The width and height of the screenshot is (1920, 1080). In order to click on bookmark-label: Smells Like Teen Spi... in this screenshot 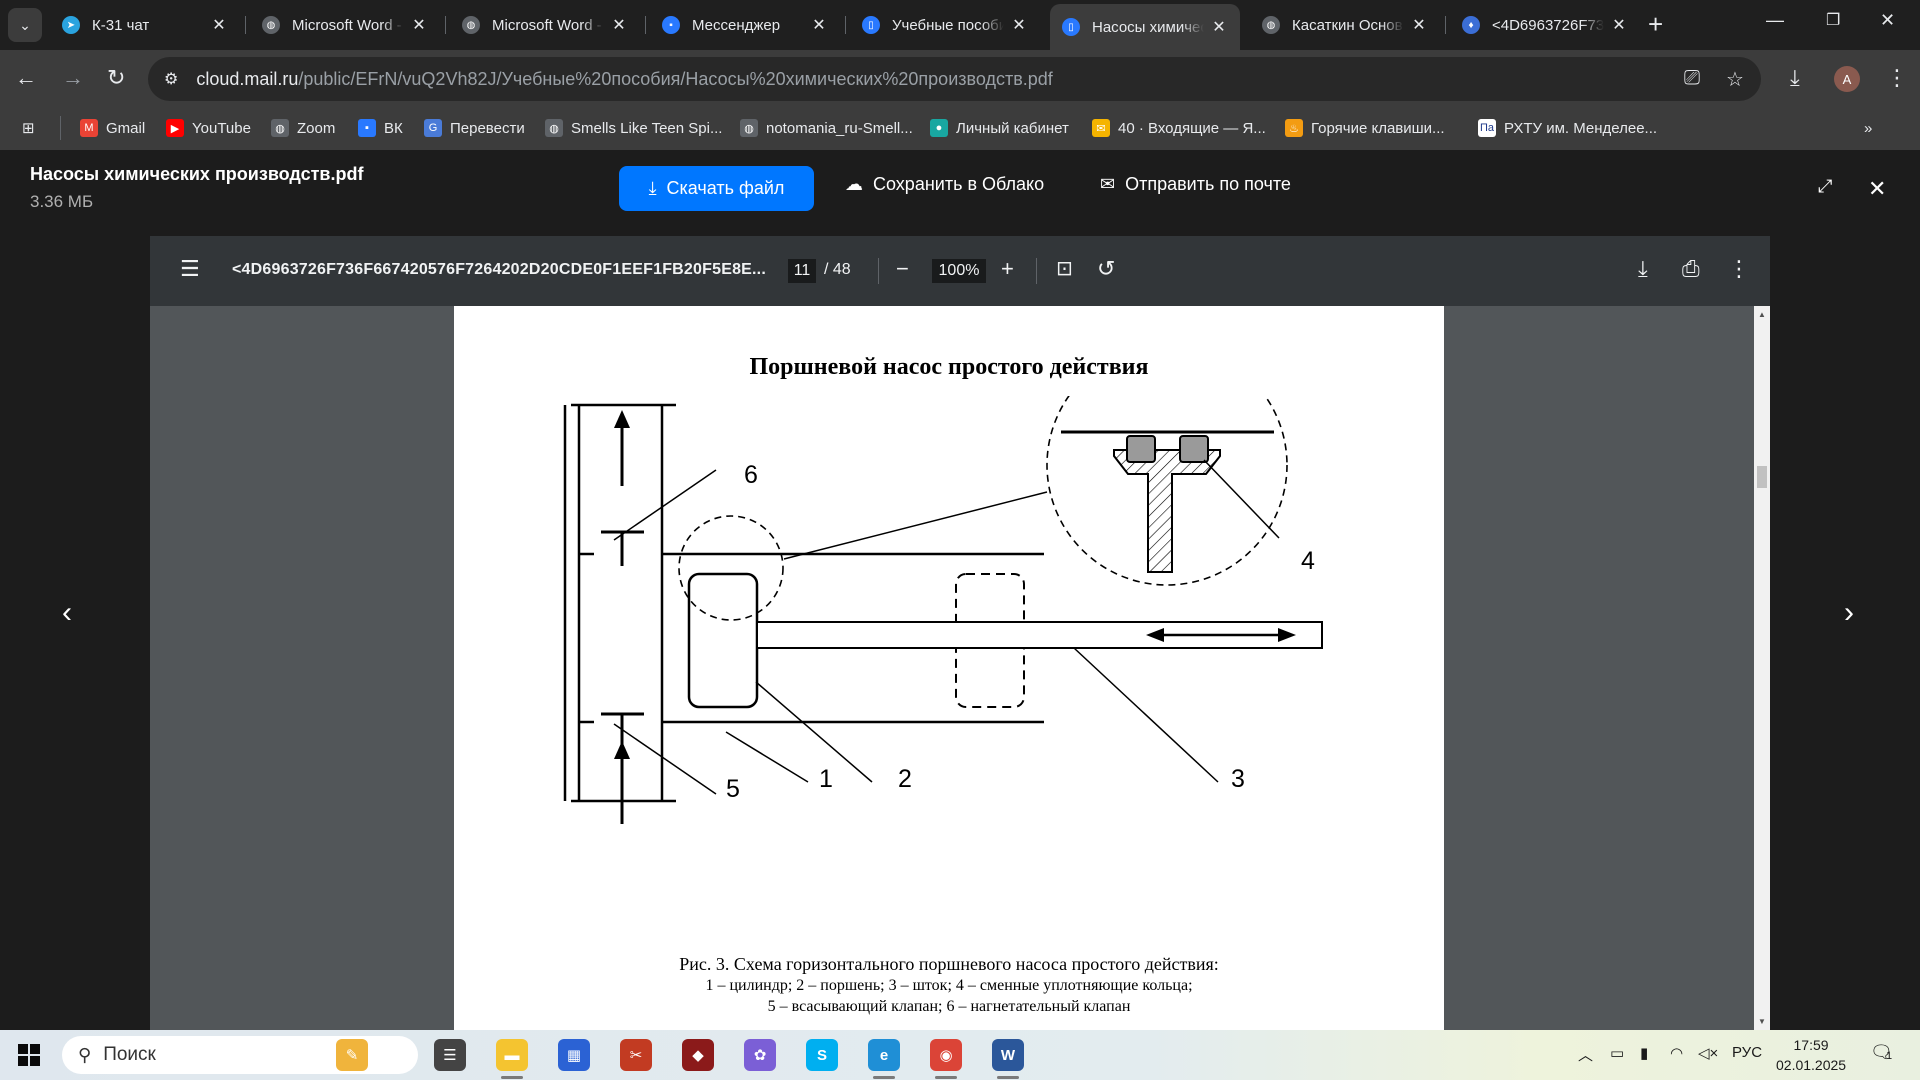, I will do `click(647, 128)`.